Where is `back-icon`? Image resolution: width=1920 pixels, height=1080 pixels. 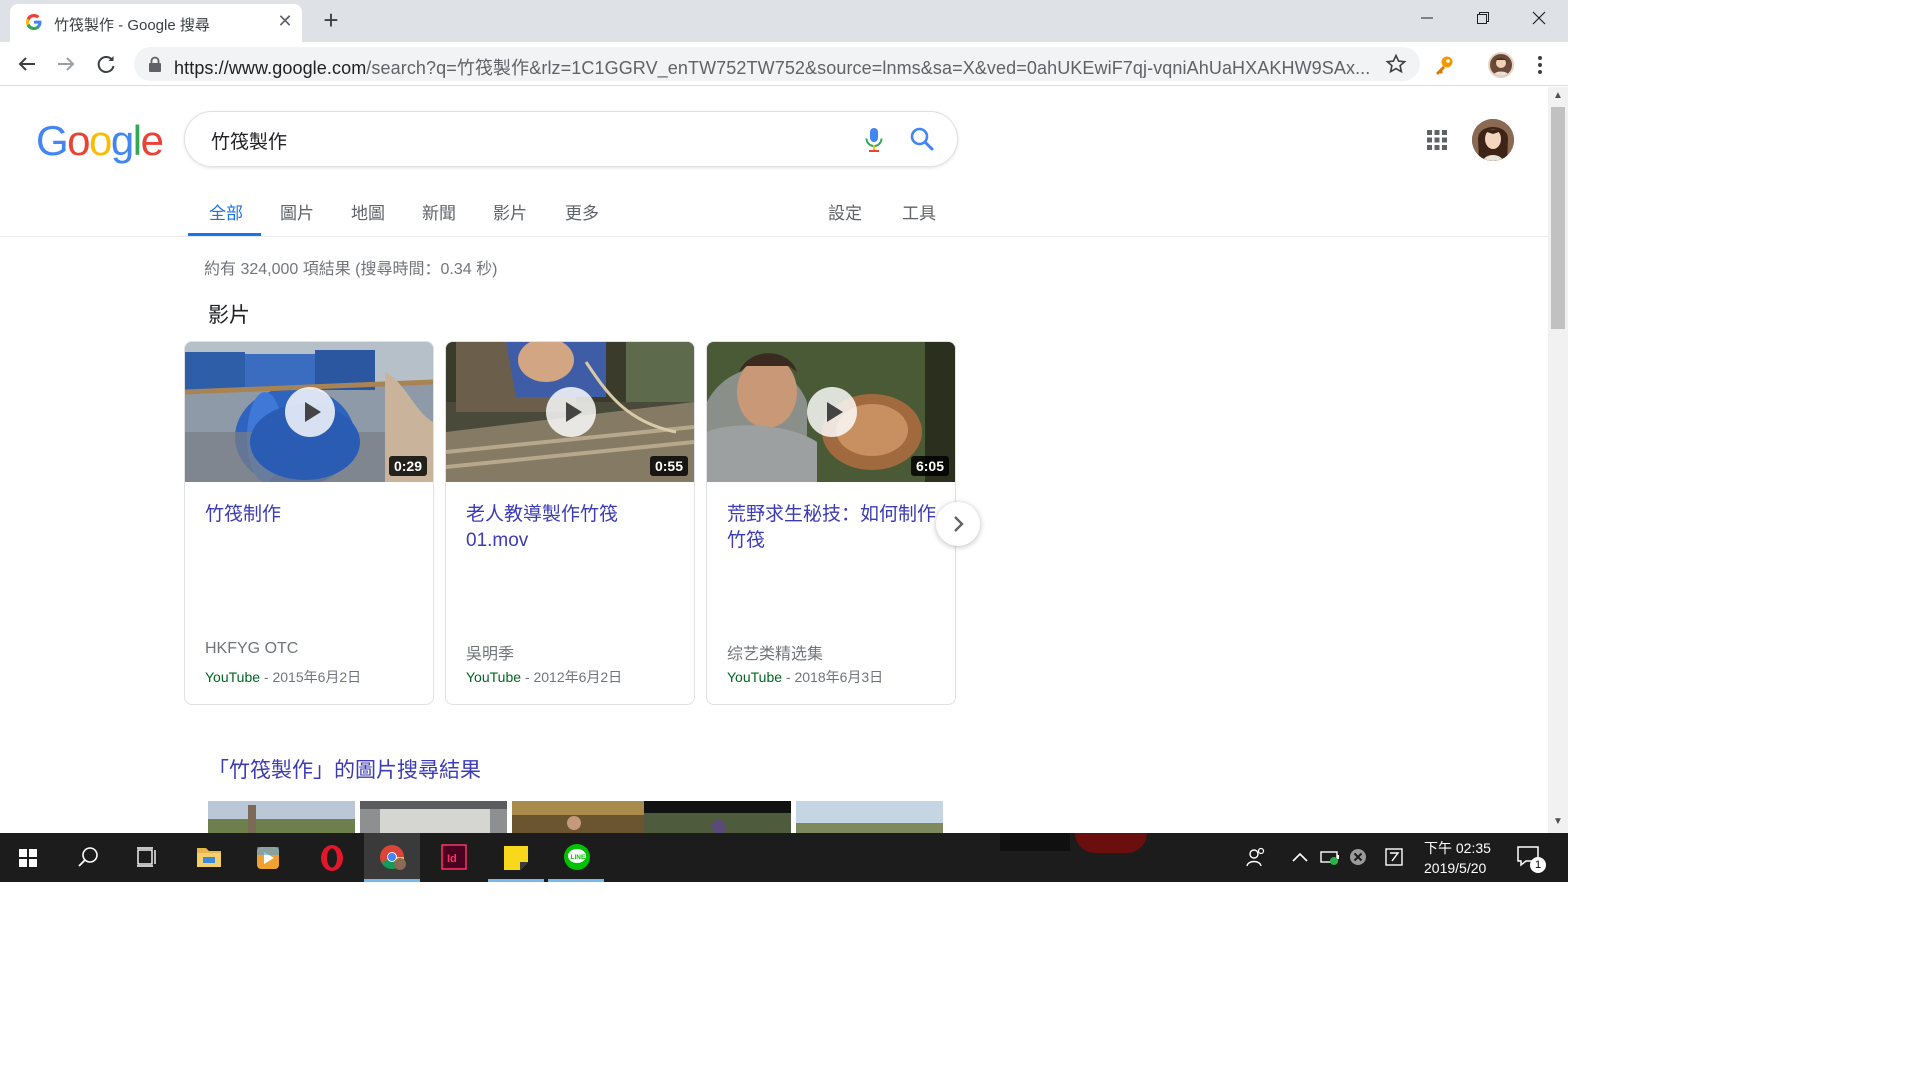 back-icon is located at coordinates (27, 64).